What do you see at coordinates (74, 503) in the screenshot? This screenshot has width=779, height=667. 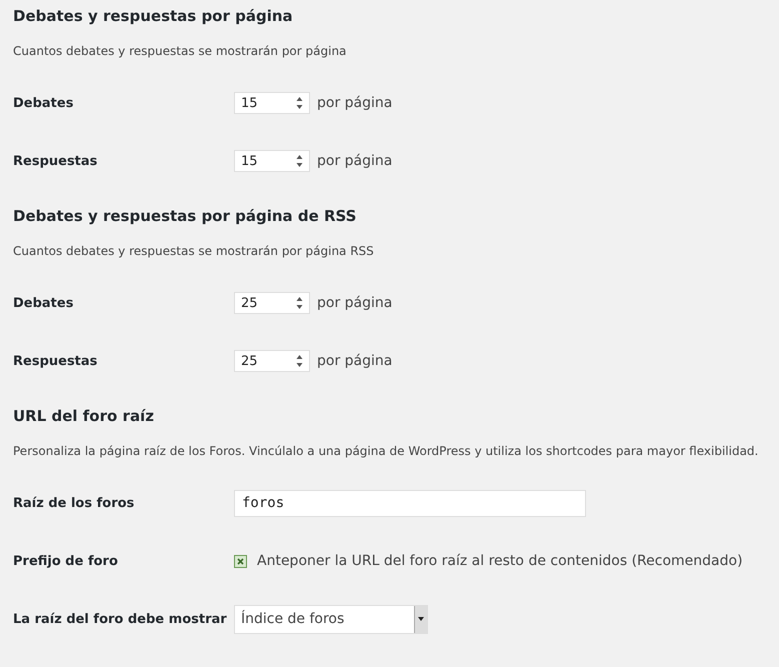 I see `field-label: Raíz de los foros` at bounding box center [74, 503].